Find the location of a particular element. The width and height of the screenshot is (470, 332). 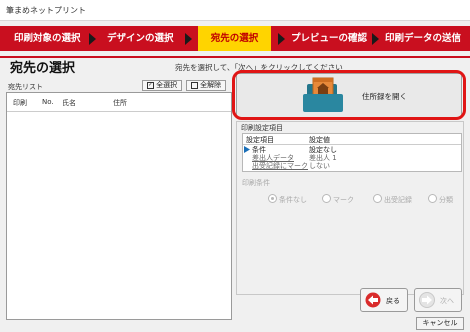

select-all-button: ✓ 全選択 is located at coordinates (162, 85).